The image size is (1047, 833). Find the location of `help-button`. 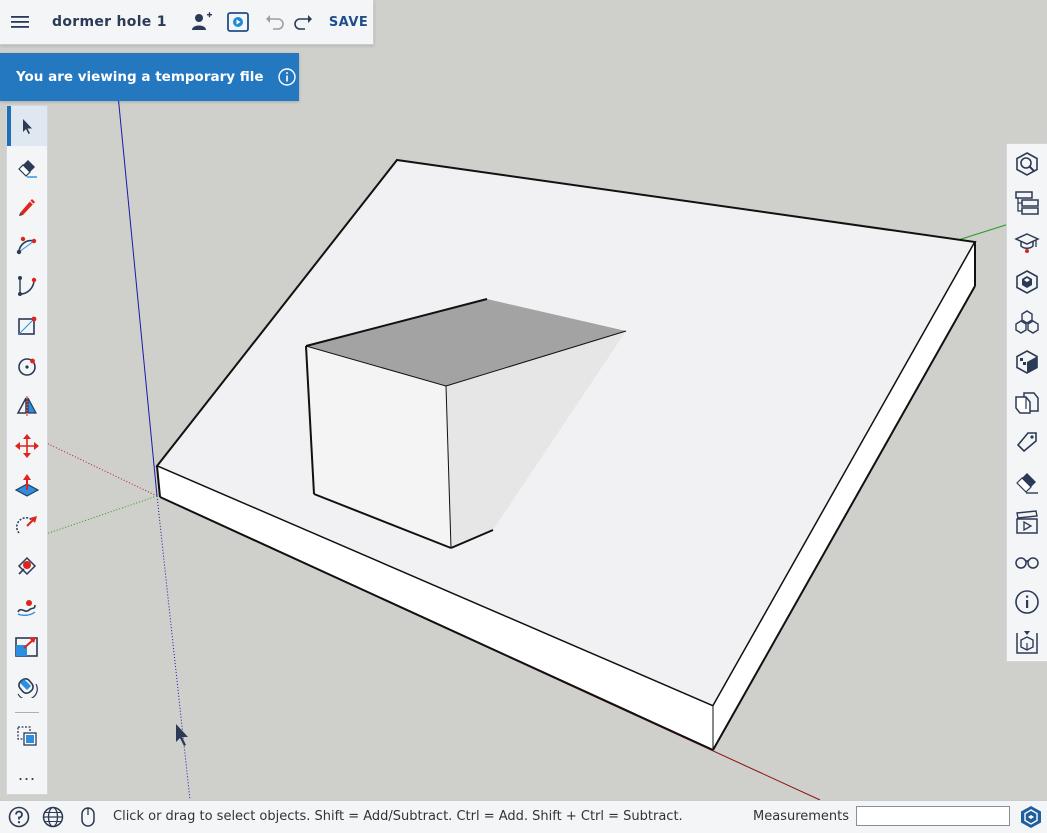

help-button is located at coordinates (19, 817).